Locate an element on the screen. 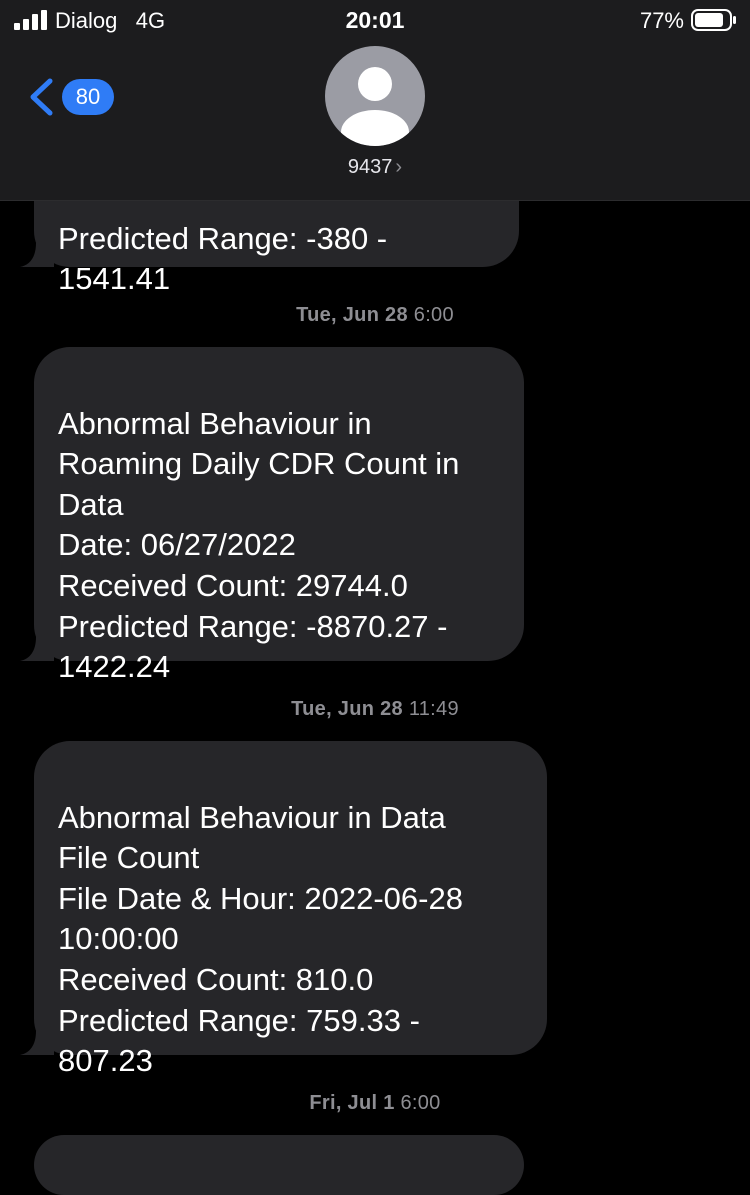 The width and height of the screenshot is (750, 1195). back-button: 80 is located at coordinates (73, 97).